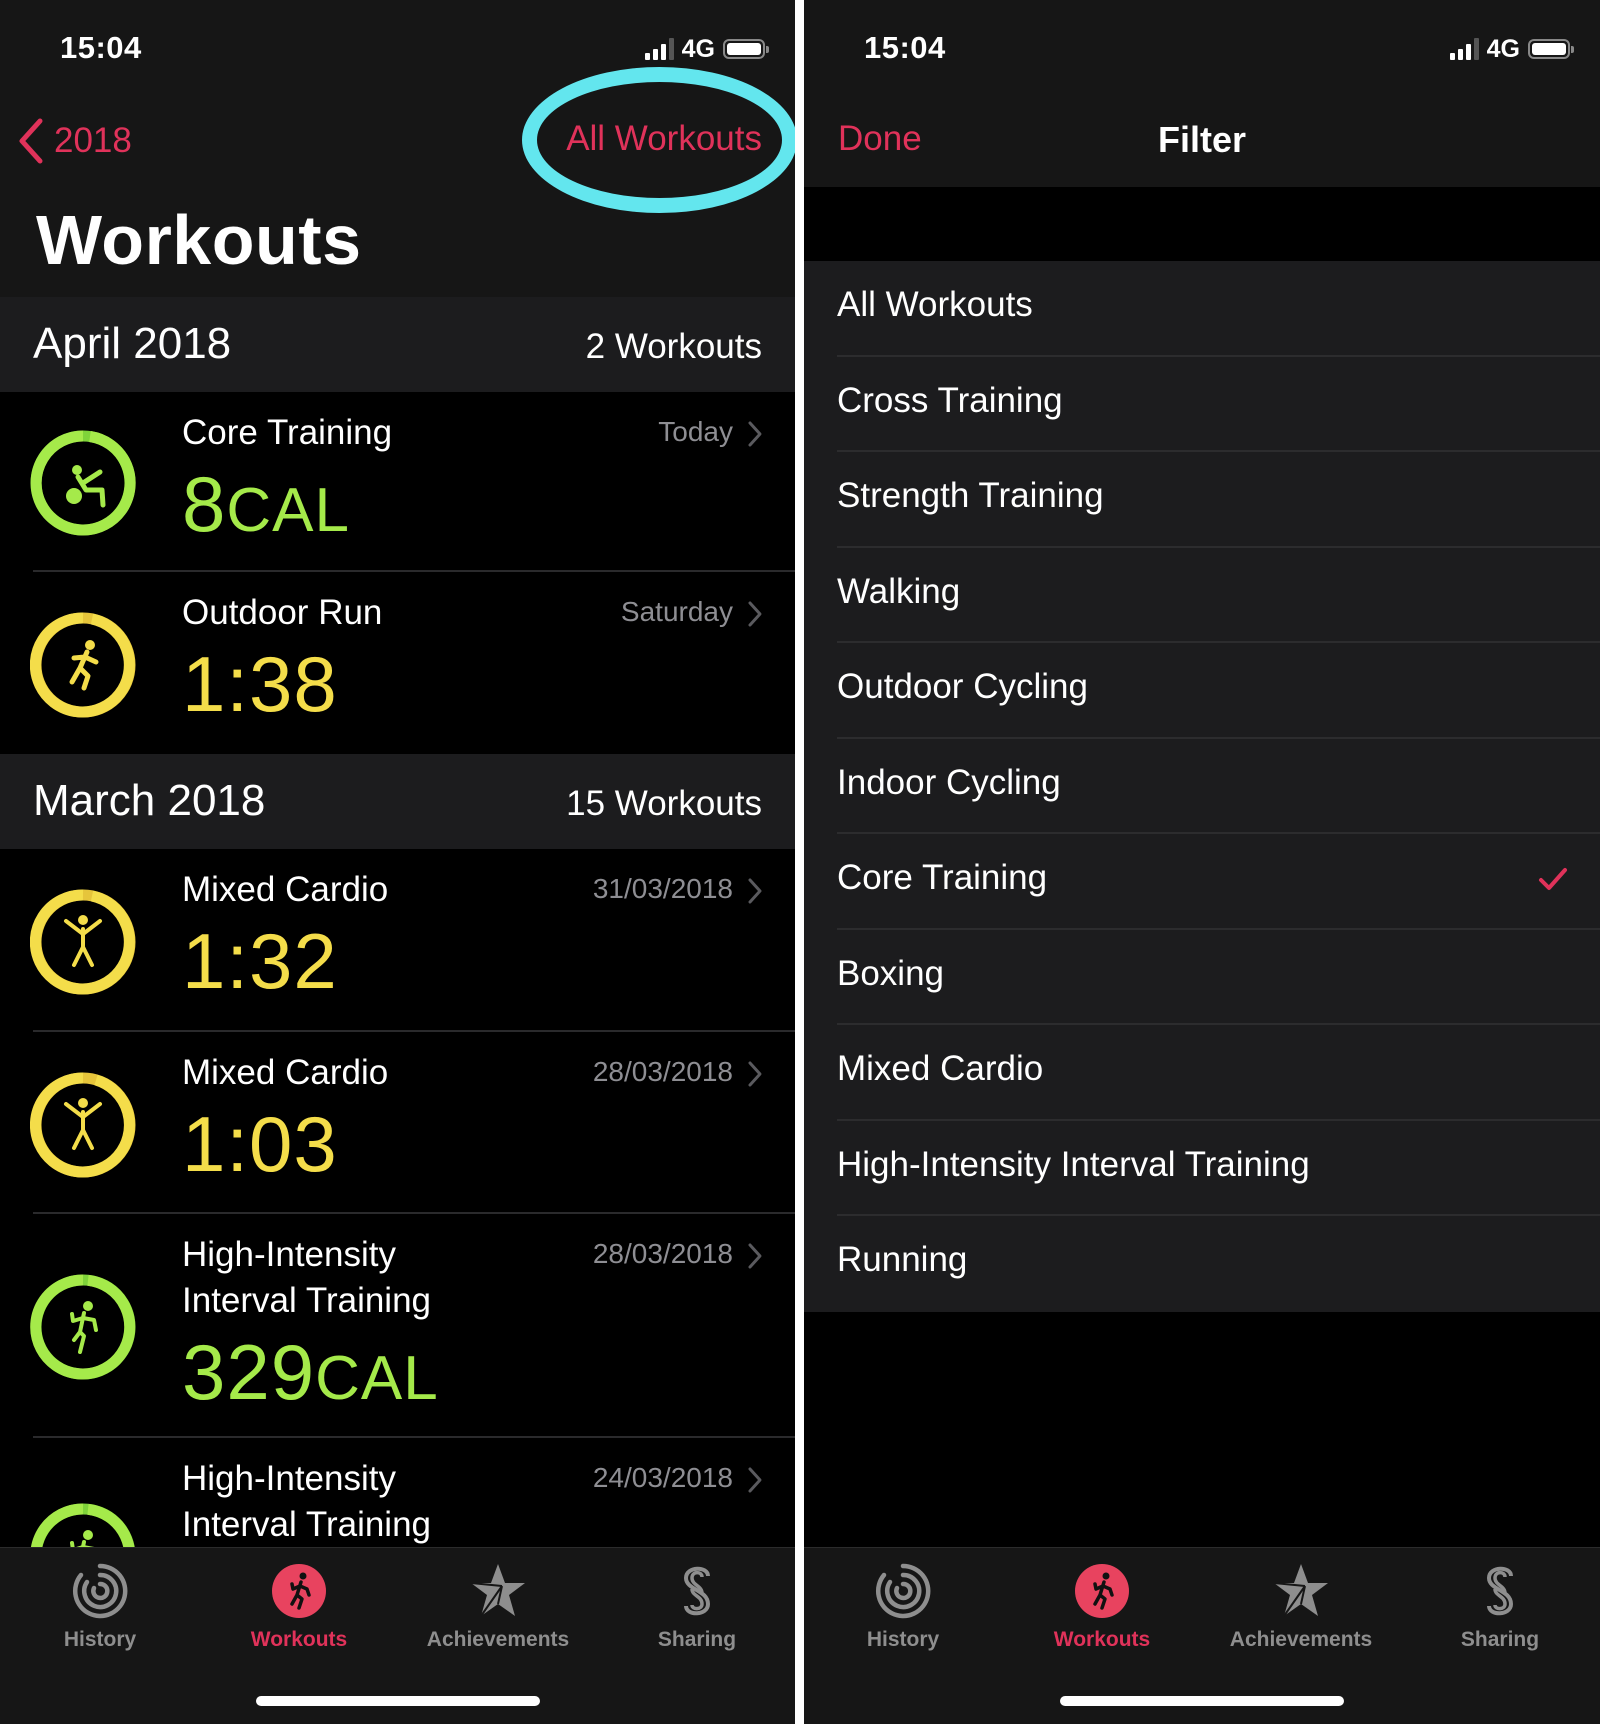 This screenshot has height=1724, width=1600. What do you see at coordinates (83, 665) in the screenshot?
I see `running-icon` at bounding box center [83, 665].